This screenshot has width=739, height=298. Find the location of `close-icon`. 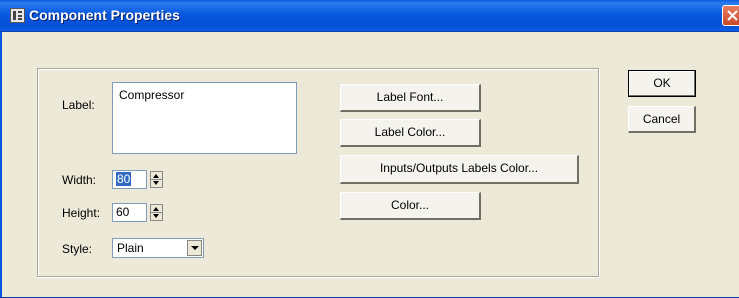

close-icon is located at coordinates (732, 15).